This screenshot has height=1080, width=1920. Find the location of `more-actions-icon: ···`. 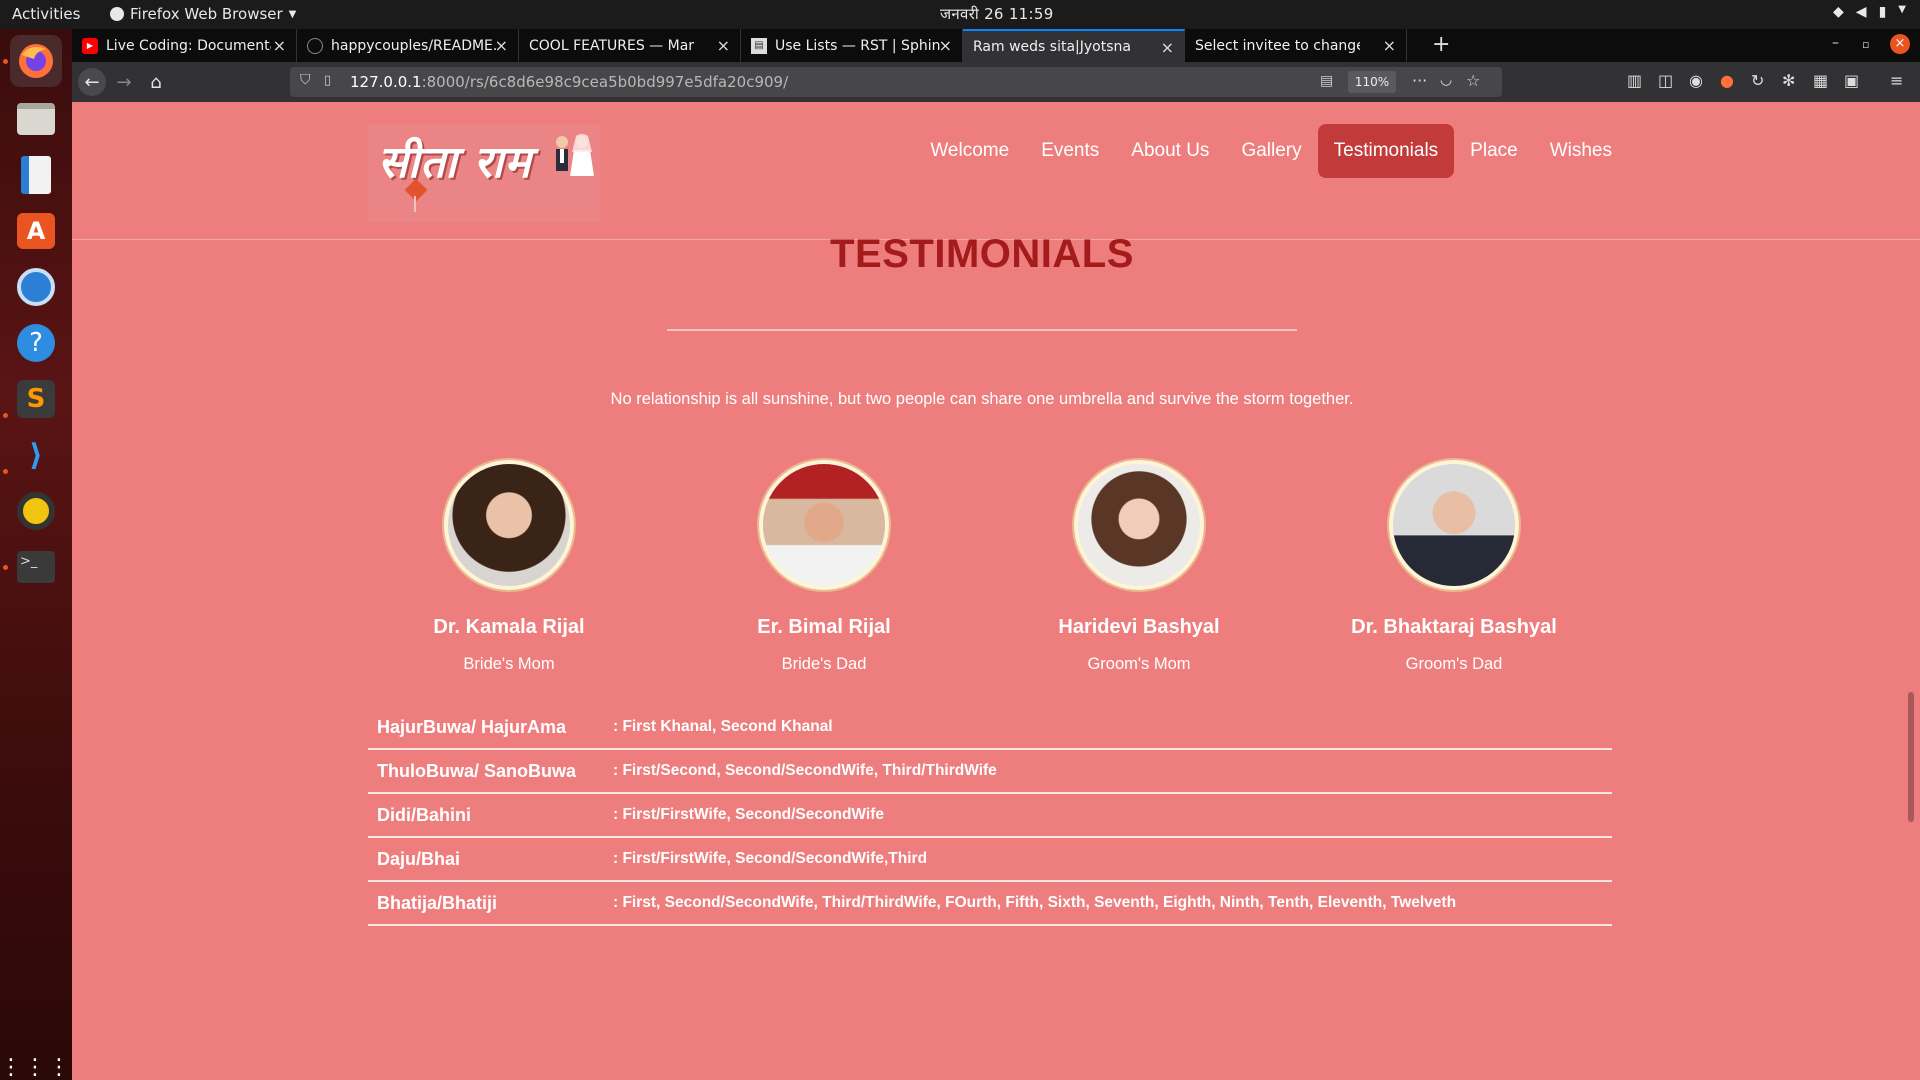

more-actions-icon: ··· is located at coordinates (1419, 80).